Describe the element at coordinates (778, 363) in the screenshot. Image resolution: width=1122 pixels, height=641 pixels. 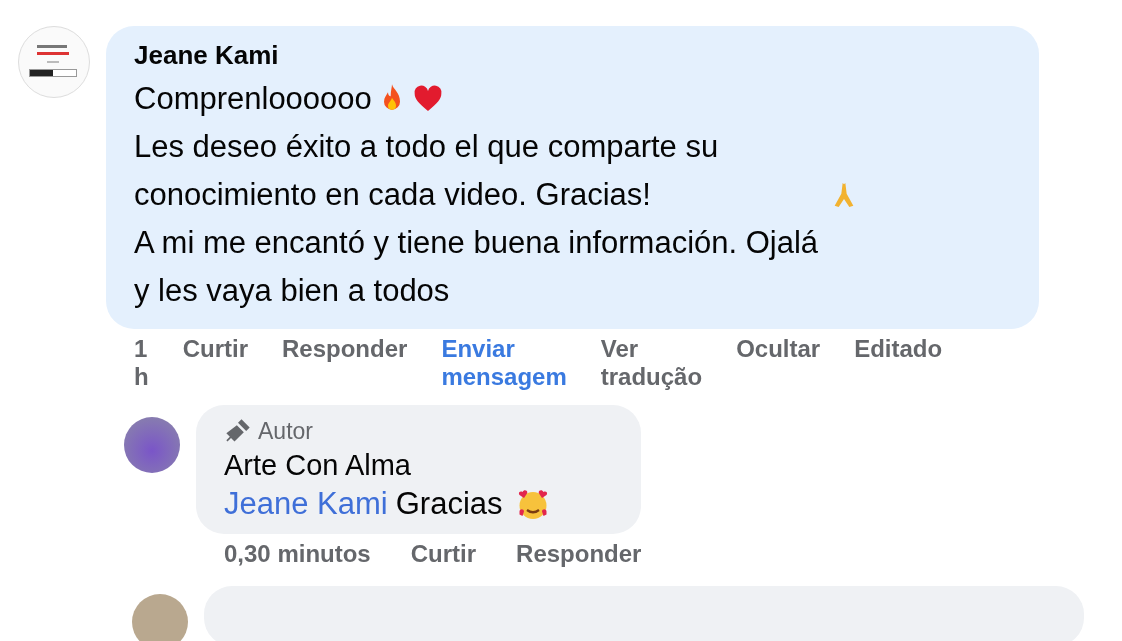
I see `action-link: Ocultar` at that location.